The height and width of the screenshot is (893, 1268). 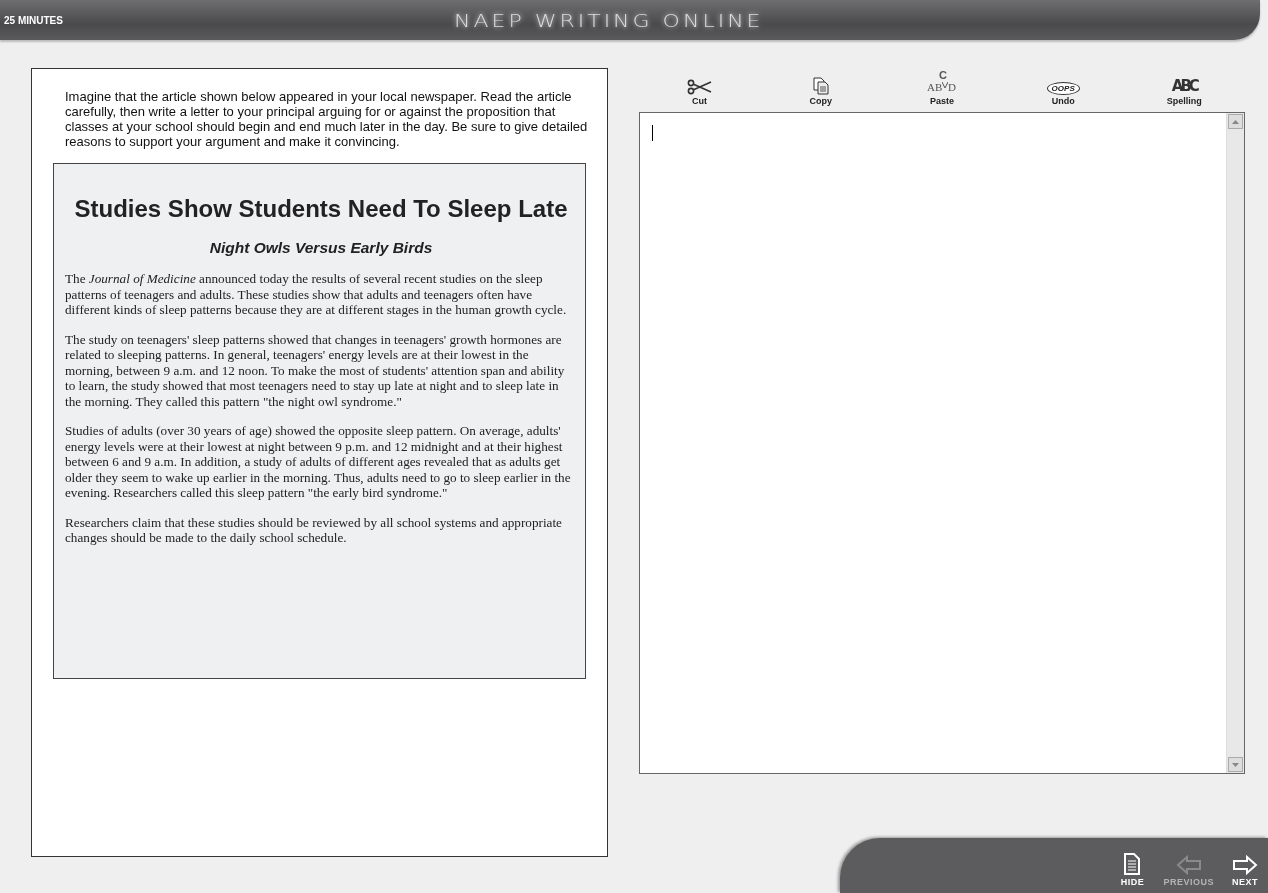 I want to click on app-title: NAEP WRITING ONLINE, so click(x=609, y=20).